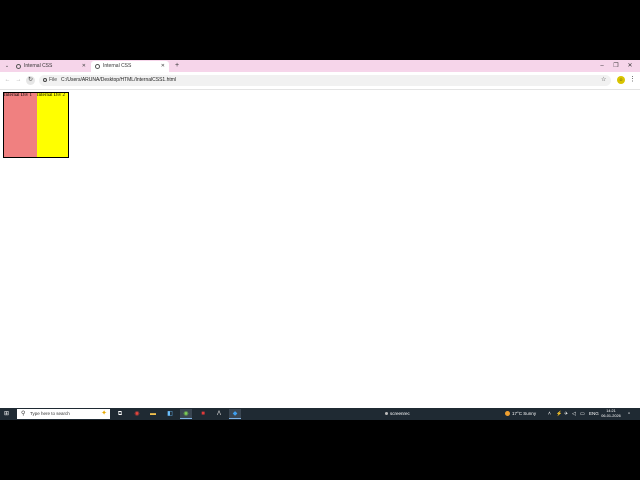 Image resolution: width=640 pixels, height=480 pixels. I want to click on weather-widget: 17°C Sunny, so click(520, 414).